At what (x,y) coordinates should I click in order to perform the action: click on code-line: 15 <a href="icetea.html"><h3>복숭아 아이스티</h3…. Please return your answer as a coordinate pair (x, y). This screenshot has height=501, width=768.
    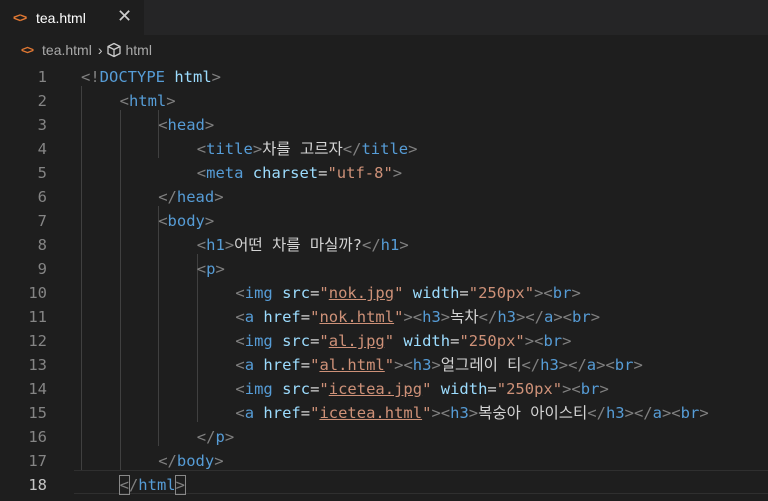
    Looking at the image, I should click on (384, 413).